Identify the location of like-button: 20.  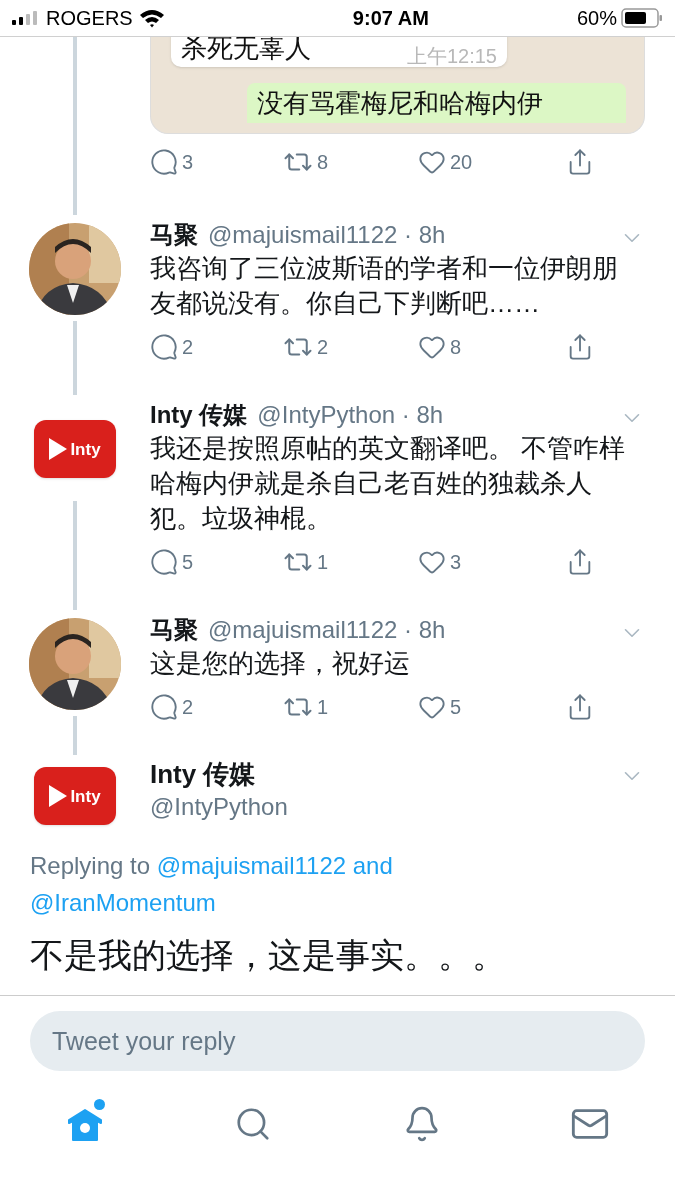
(445, 162).